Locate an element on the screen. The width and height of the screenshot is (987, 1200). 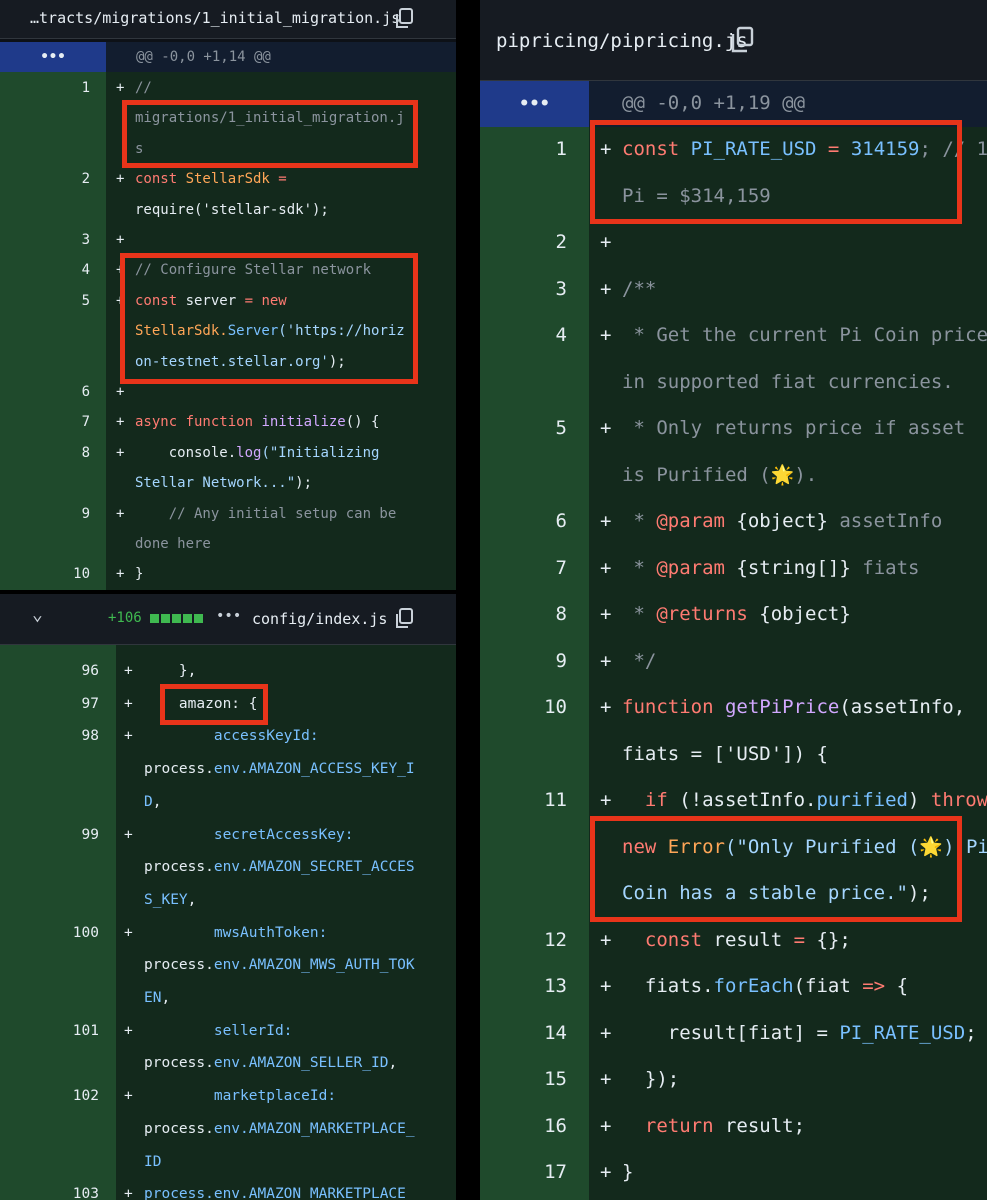
code-line: process.env.AMAZON_MARKETPLACE is located at coordinates (275, 1189).